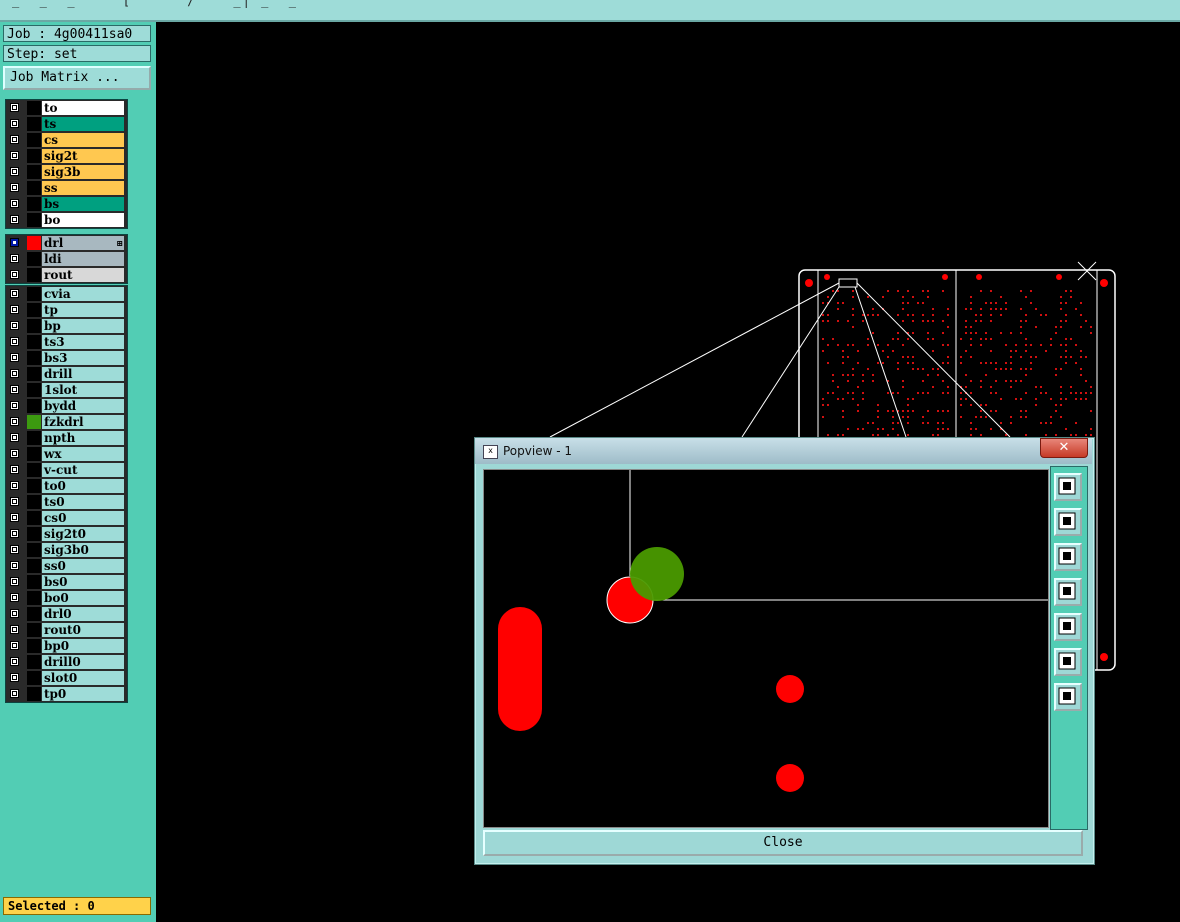  Describe the element at coordinates (1064, 448) in the screenshot. I see `close-icon: ✕` at that location.